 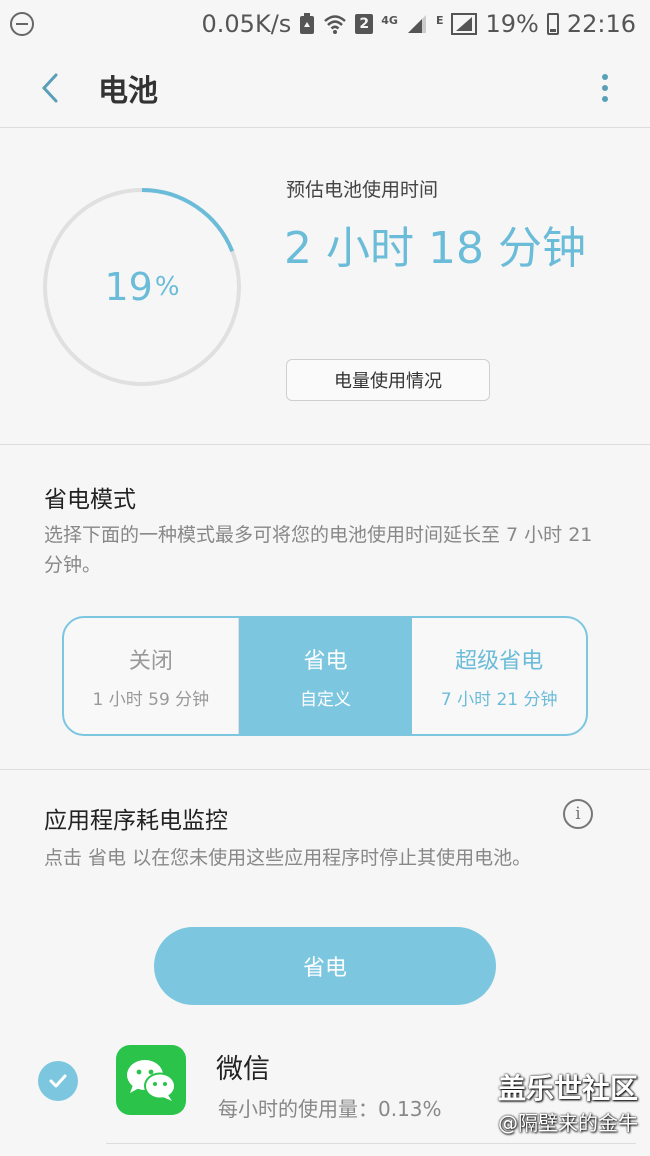 What do you see at coordinates (22, 24) in the screenshot?
I see `do-not-disturb-icon` at bounding box center [22, 24].